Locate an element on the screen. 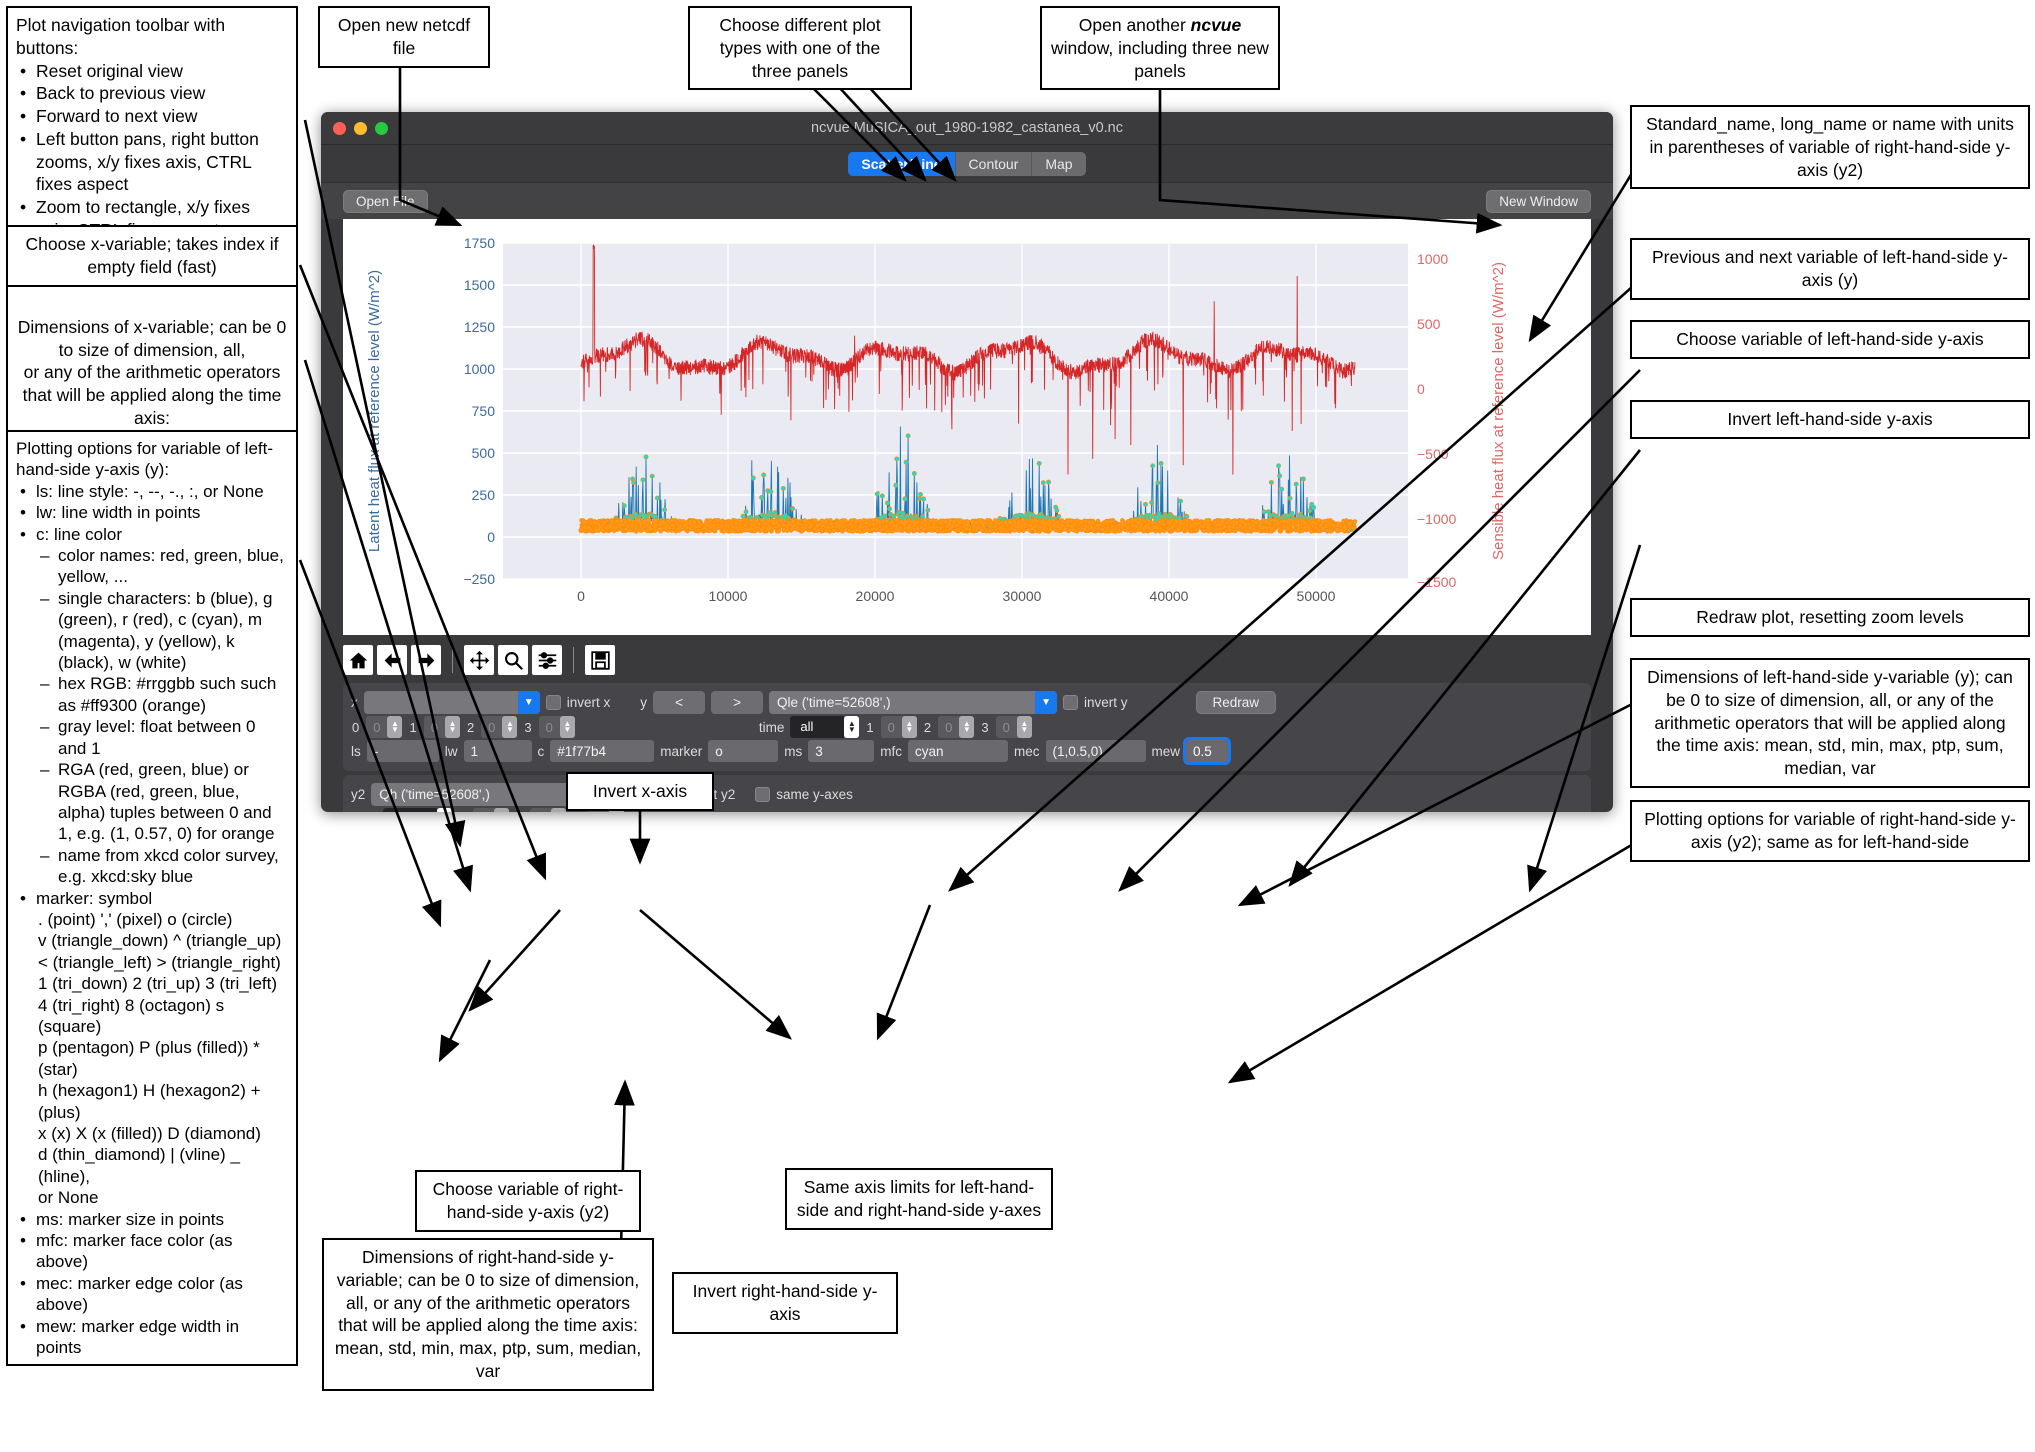 This screenshot has height=1452, width=2035. x-dim-3-value: 0 is located at coordinates (549, 727).